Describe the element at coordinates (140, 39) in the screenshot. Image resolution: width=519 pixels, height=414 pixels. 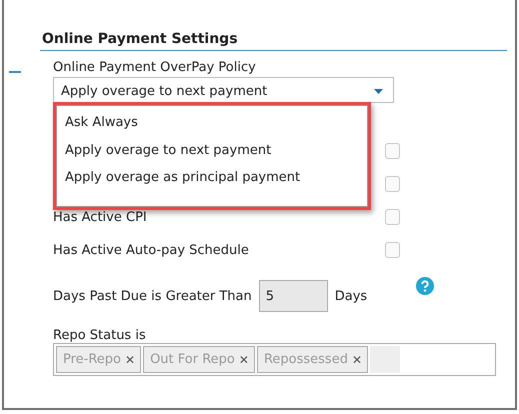
I see `section-title: Online Payment Settings` at that location.